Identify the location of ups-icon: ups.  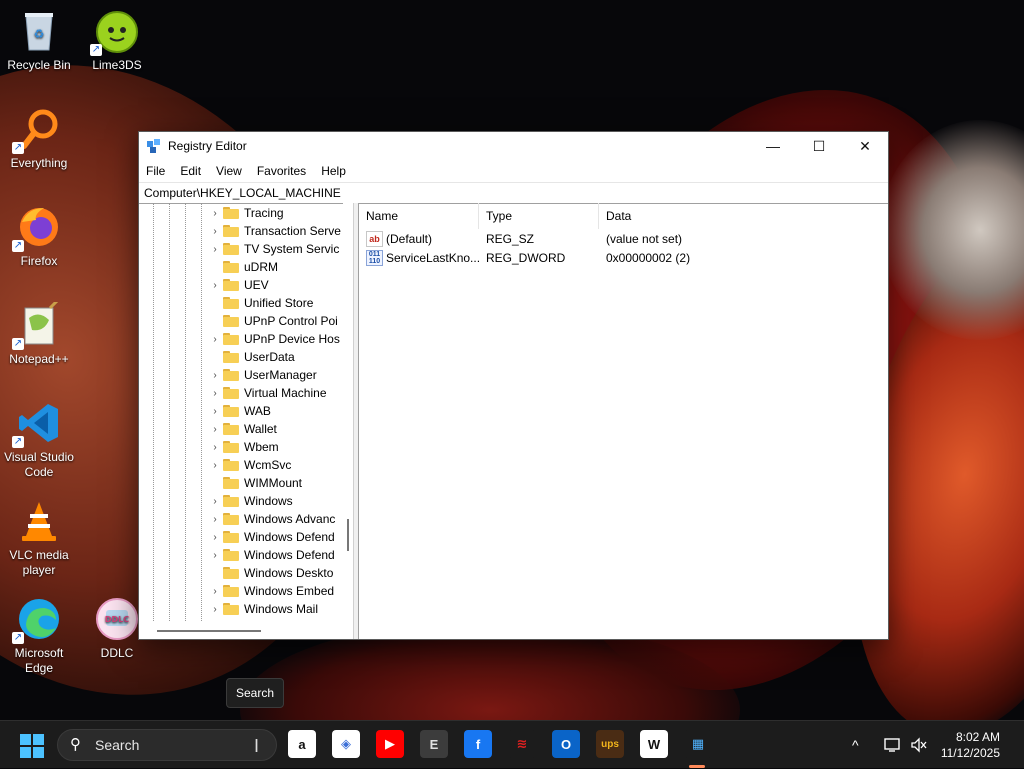
(610, 744).